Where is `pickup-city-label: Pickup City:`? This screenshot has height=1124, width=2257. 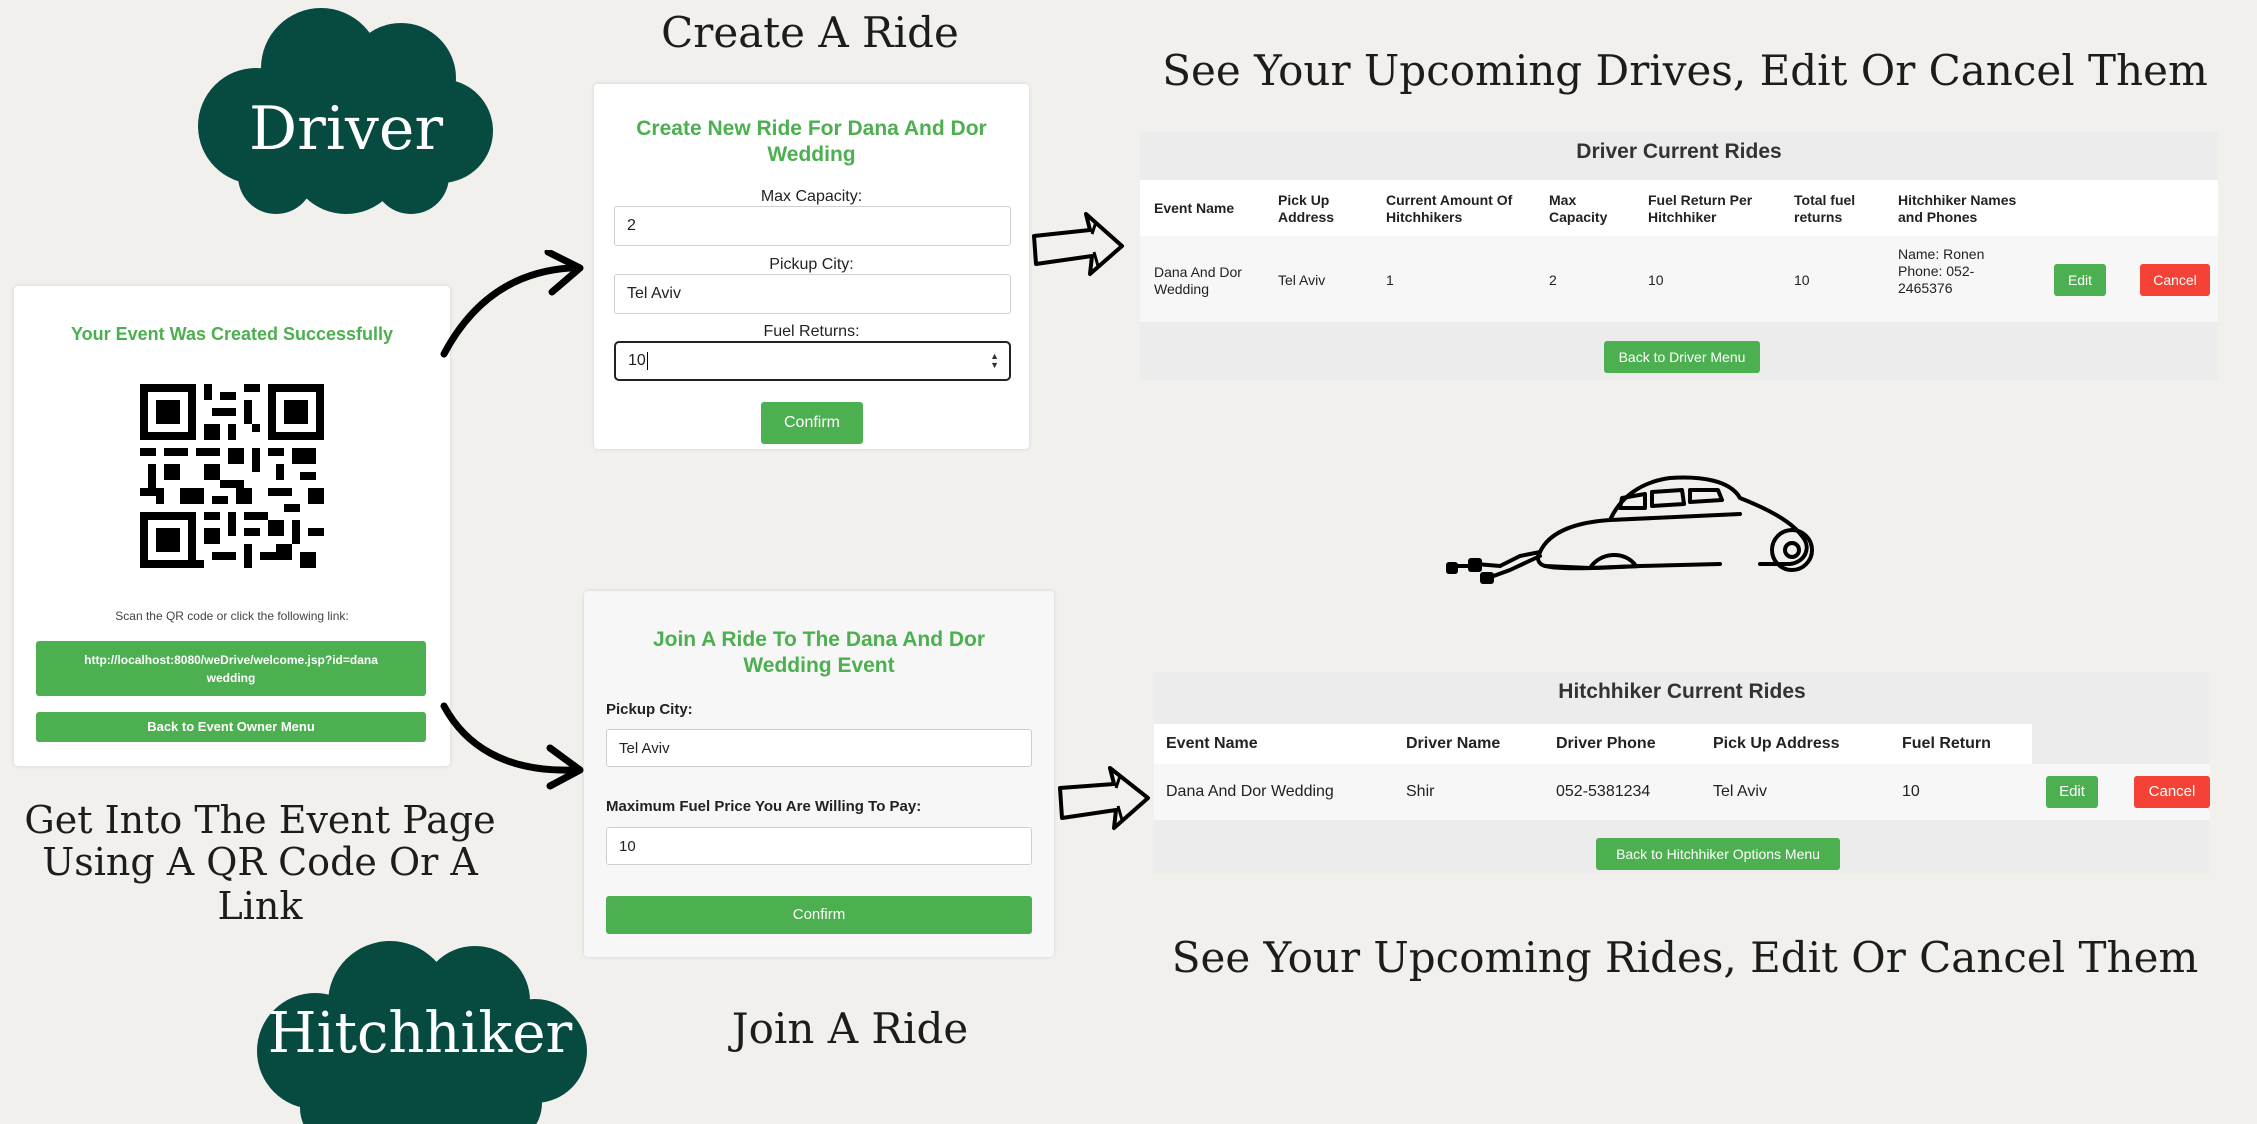 pickup-city-label: Pickup City: is located at coordinates (811, 264).